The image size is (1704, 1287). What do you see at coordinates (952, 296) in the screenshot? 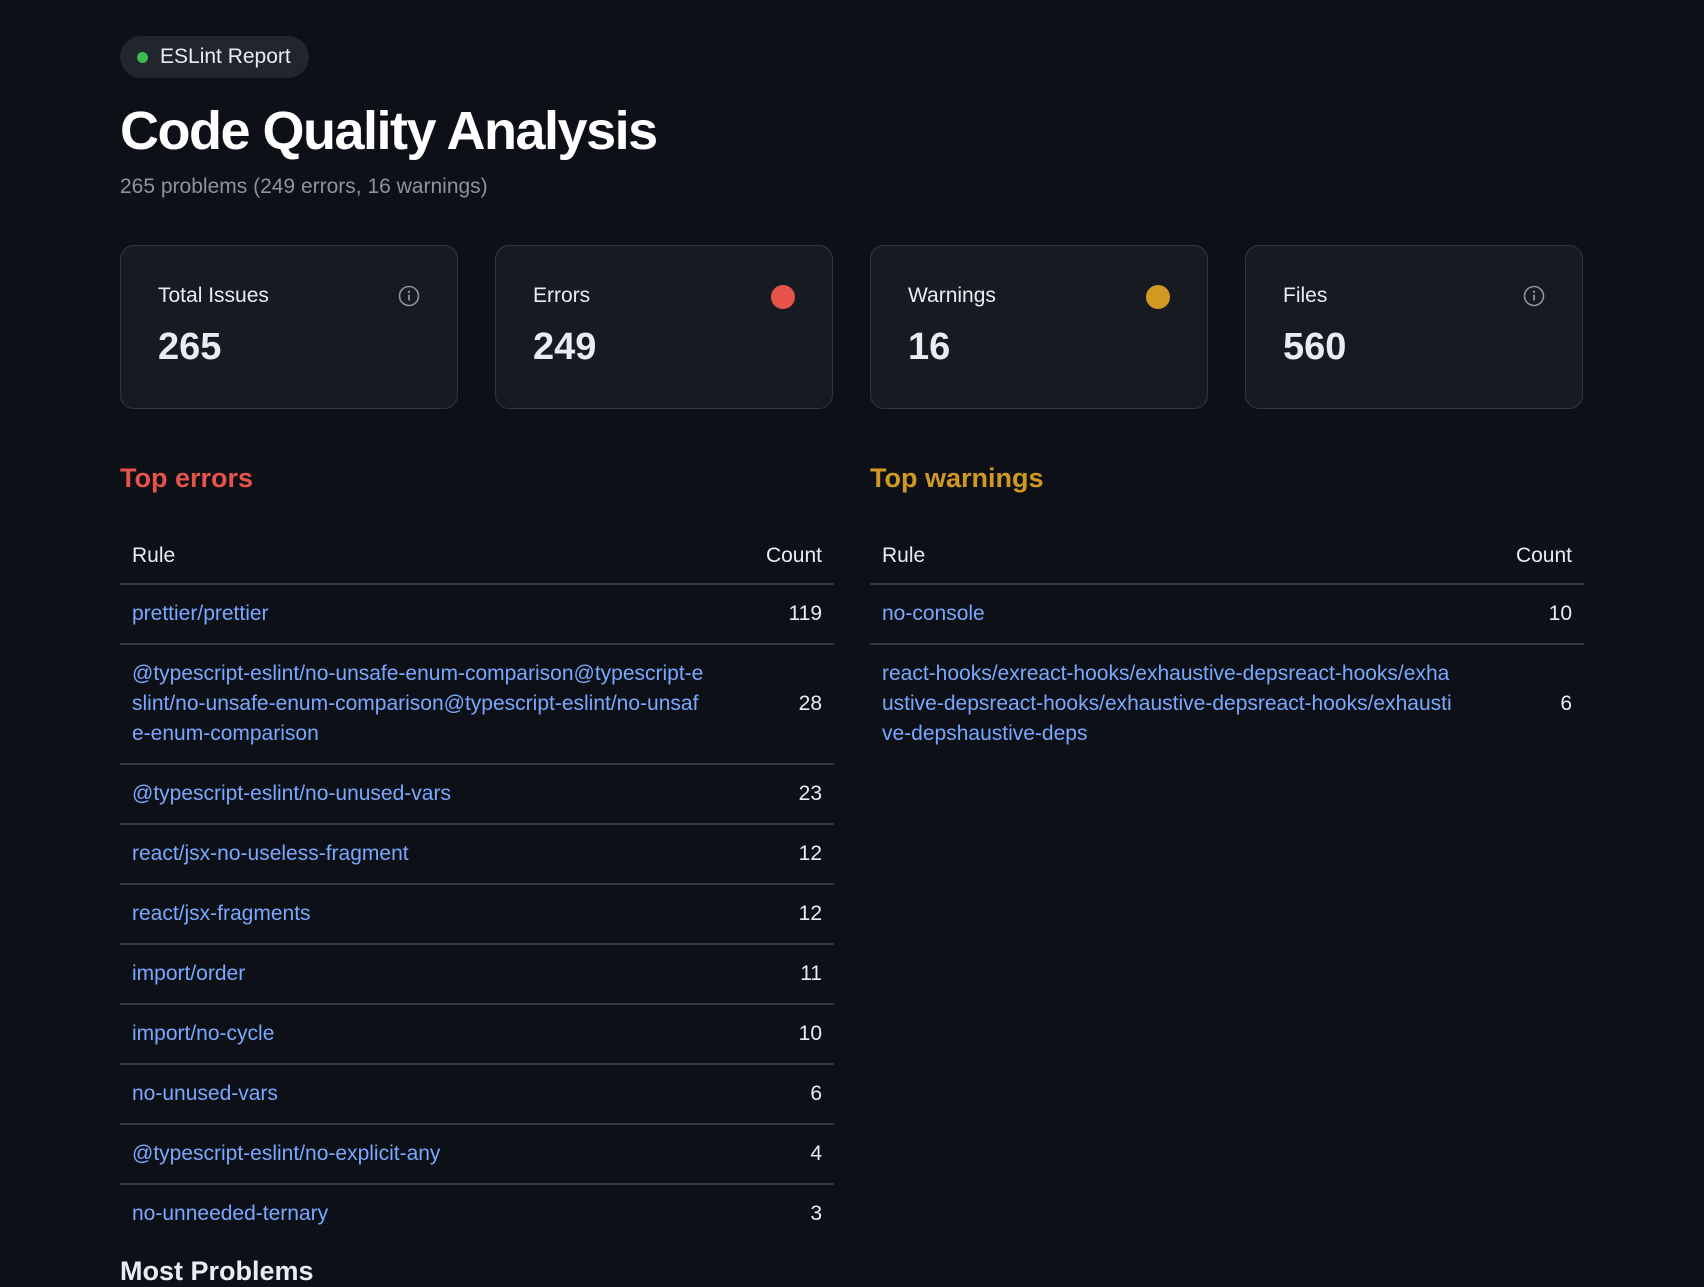
I see `card-label: Warnings` at bounding box center [952, 296].